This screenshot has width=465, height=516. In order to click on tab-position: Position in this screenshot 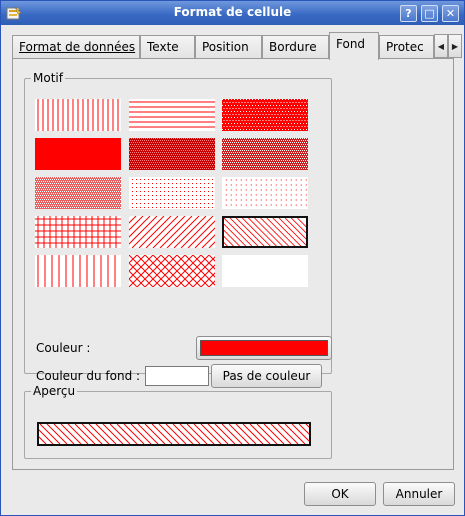, I will do `click(228, 47)`.